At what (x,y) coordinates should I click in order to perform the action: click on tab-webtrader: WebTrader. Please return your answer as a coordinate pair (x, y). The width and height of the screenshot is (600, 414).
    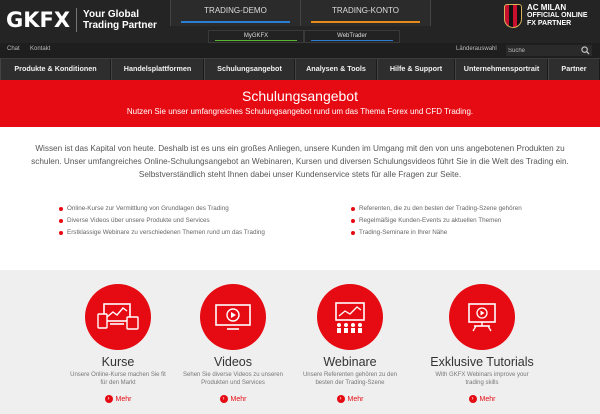
    Looking at the image, I should click on (352, 36).